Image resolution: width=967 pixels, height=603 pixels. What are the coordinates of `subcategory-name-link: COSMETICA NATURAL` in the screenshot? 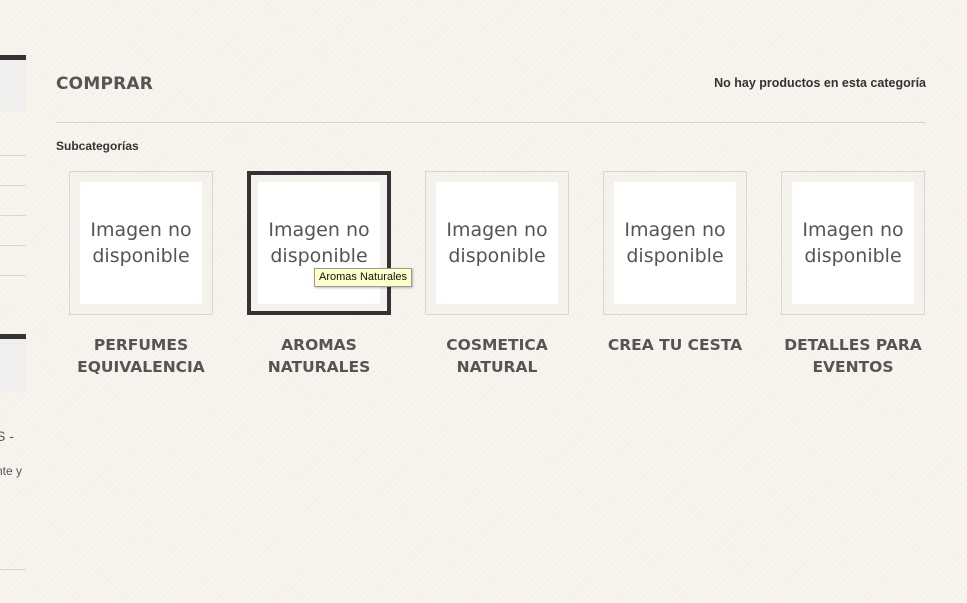 It's located at (497, 356).